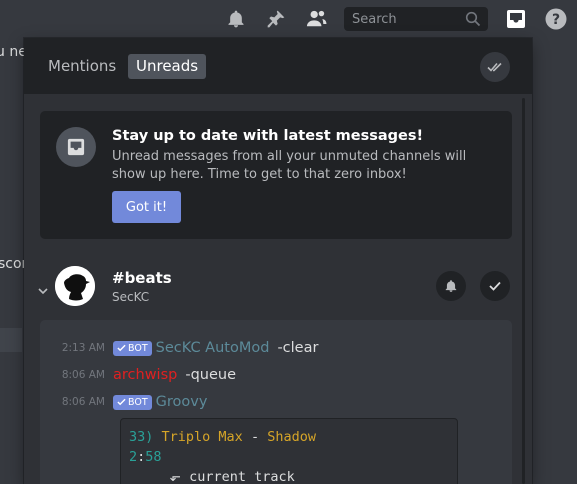 The height and width of the screenshot is (484, 577). I want to click on got-it-button: Got it!, so click(146, 207).